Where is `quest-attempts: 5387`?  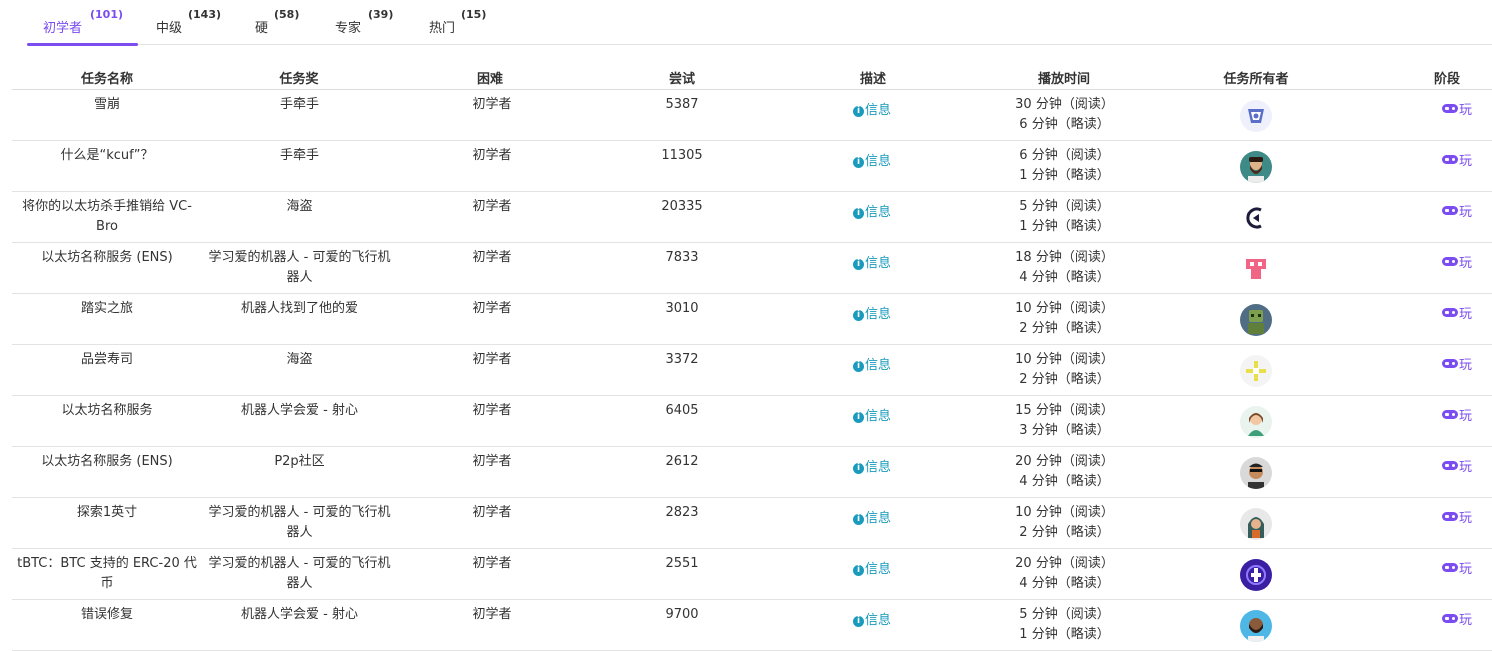
quest-attempts: 5387 is located at coordinates (682, 104).